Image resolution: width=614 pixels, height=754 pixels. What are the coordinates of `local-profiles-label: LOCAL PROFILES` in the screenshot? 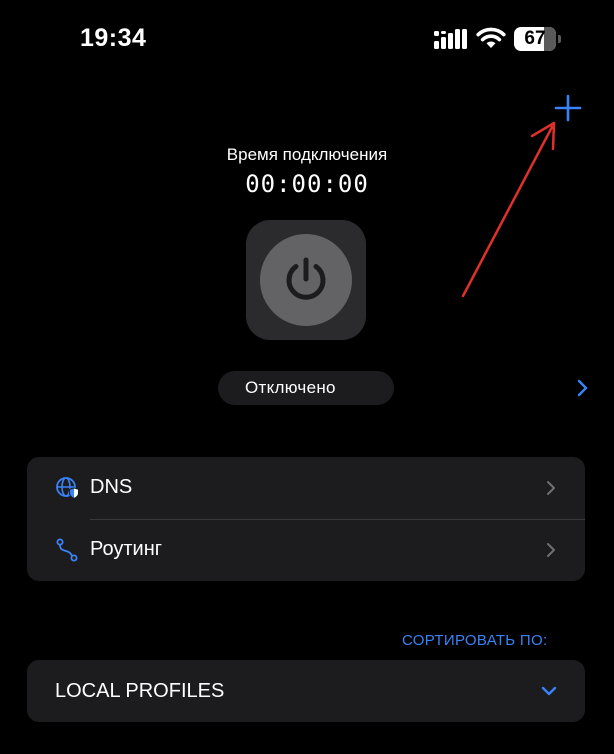 It's located at (140, 691).